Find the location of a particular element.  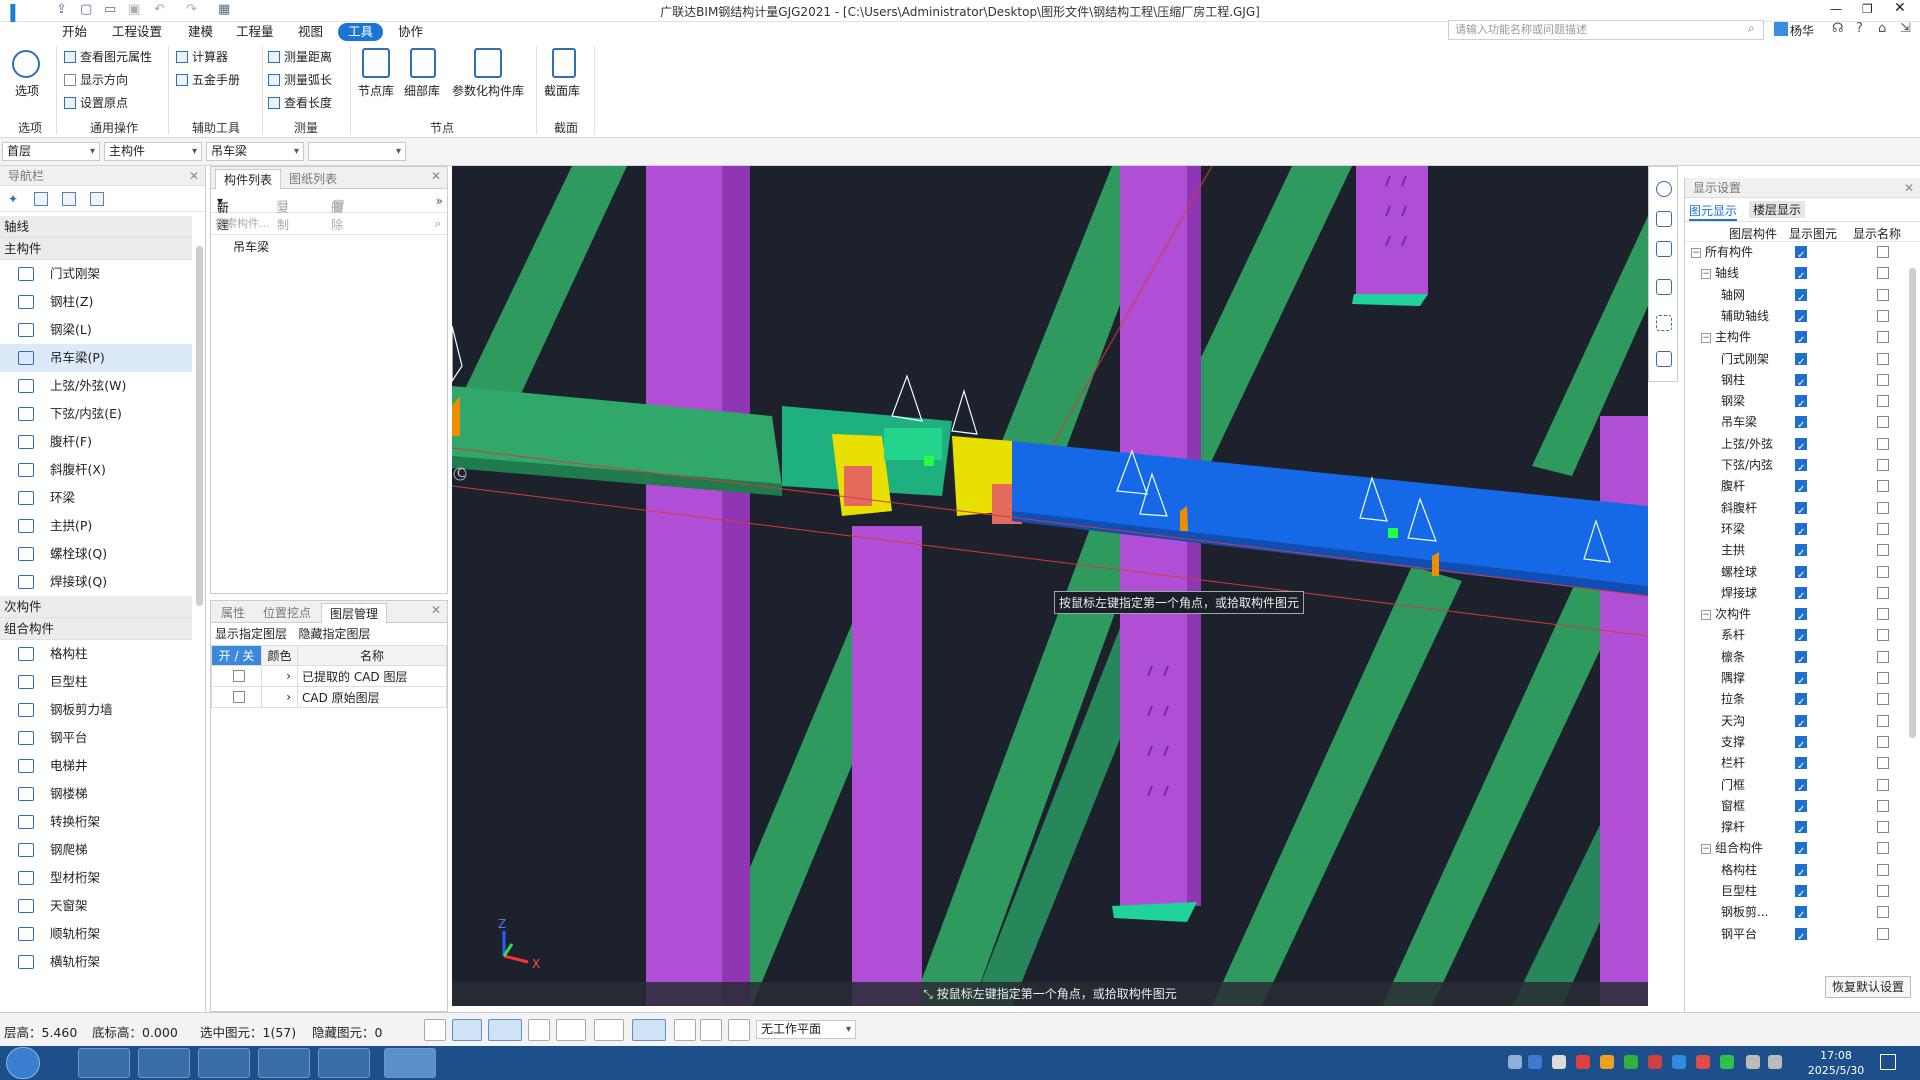

sidebar-item: 门式刚架 is located at coordinates (96, 274).